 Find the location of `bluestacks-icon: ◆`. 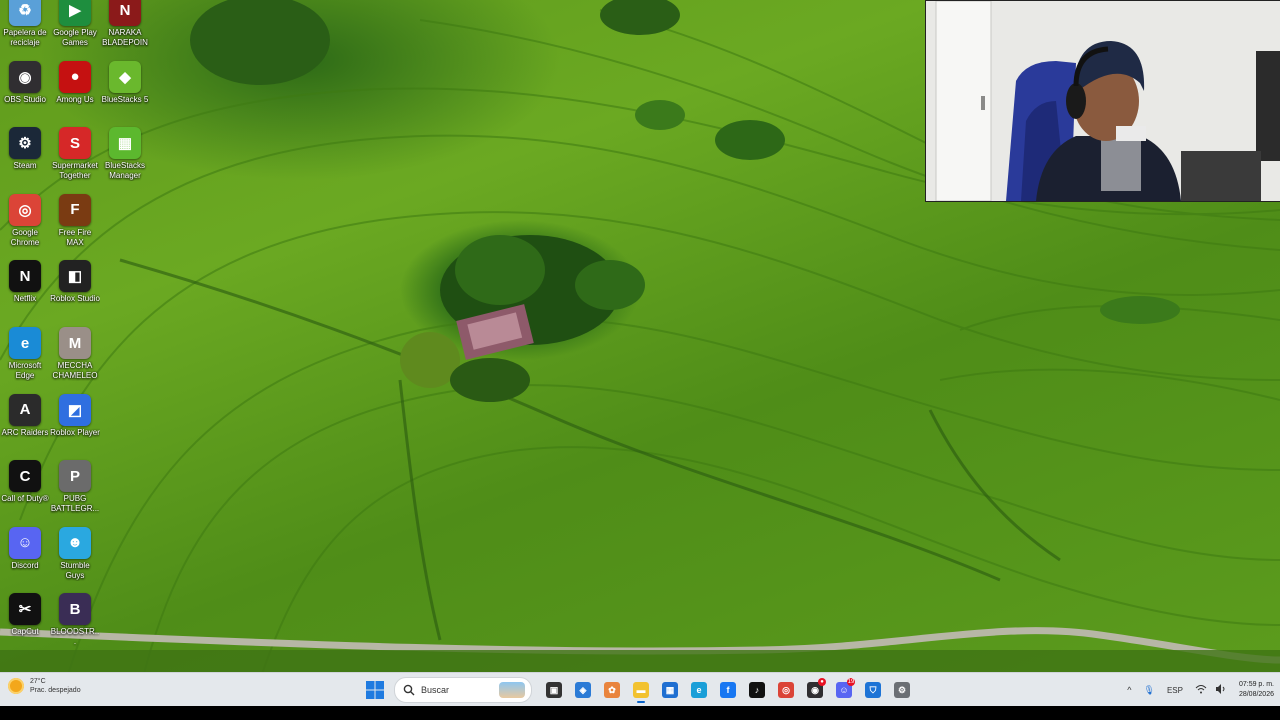

bluestacks-icon: ◆ is located at coordinates (125, 76).